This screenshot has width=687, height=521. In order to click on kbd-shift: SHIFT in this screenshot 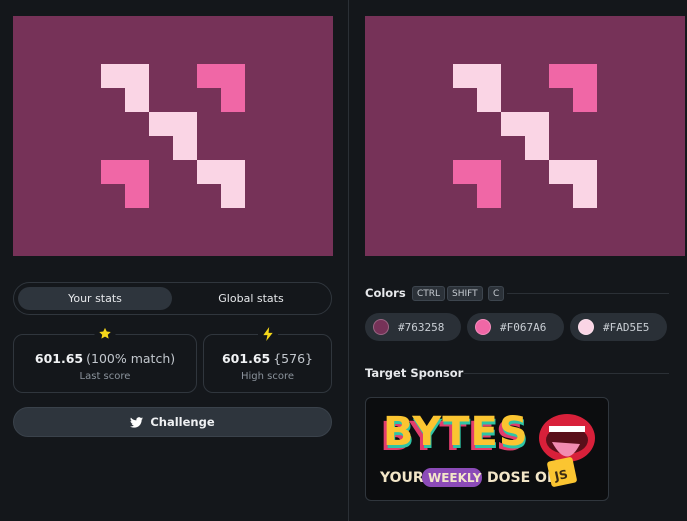, I will do `click(465, 293)`.